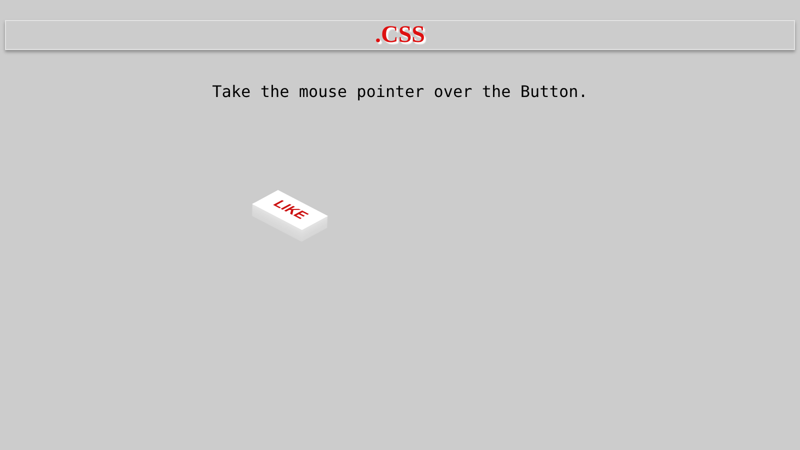 Image resolution: width=800 pixels, height=450 pixels. I want to click on instruction-text: Take the mouse pointer over the Button., so click(400, 92).